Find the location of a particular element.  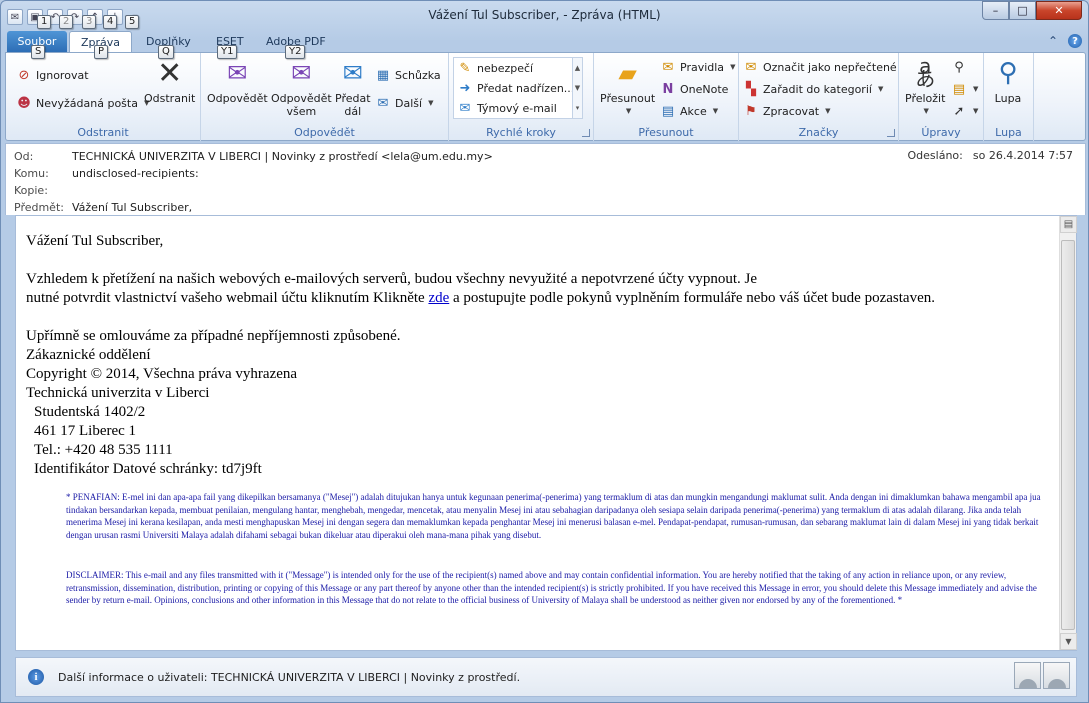

group-move-label: Přesunout is located at coordinates (666, 132).